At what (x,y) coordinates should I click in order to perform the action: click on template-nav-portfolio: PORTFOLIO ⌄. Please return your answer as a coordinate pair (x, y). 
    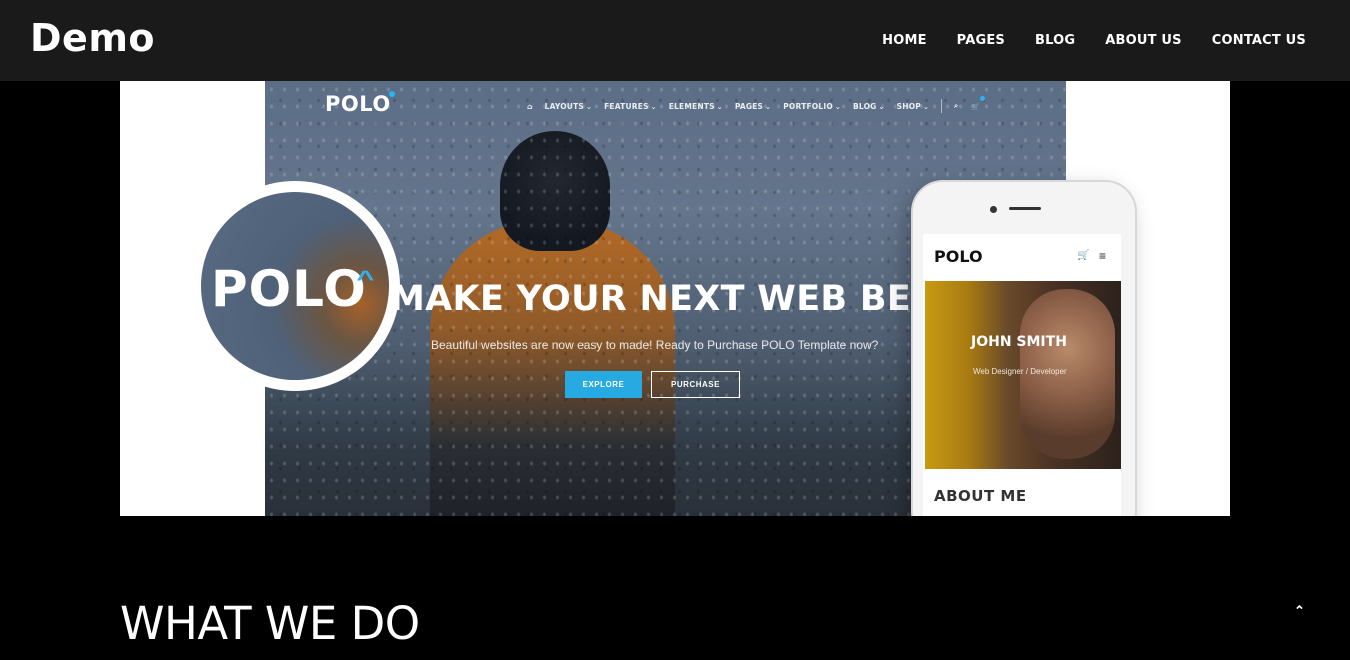
    Looking at the image, I should click on (812, 106).